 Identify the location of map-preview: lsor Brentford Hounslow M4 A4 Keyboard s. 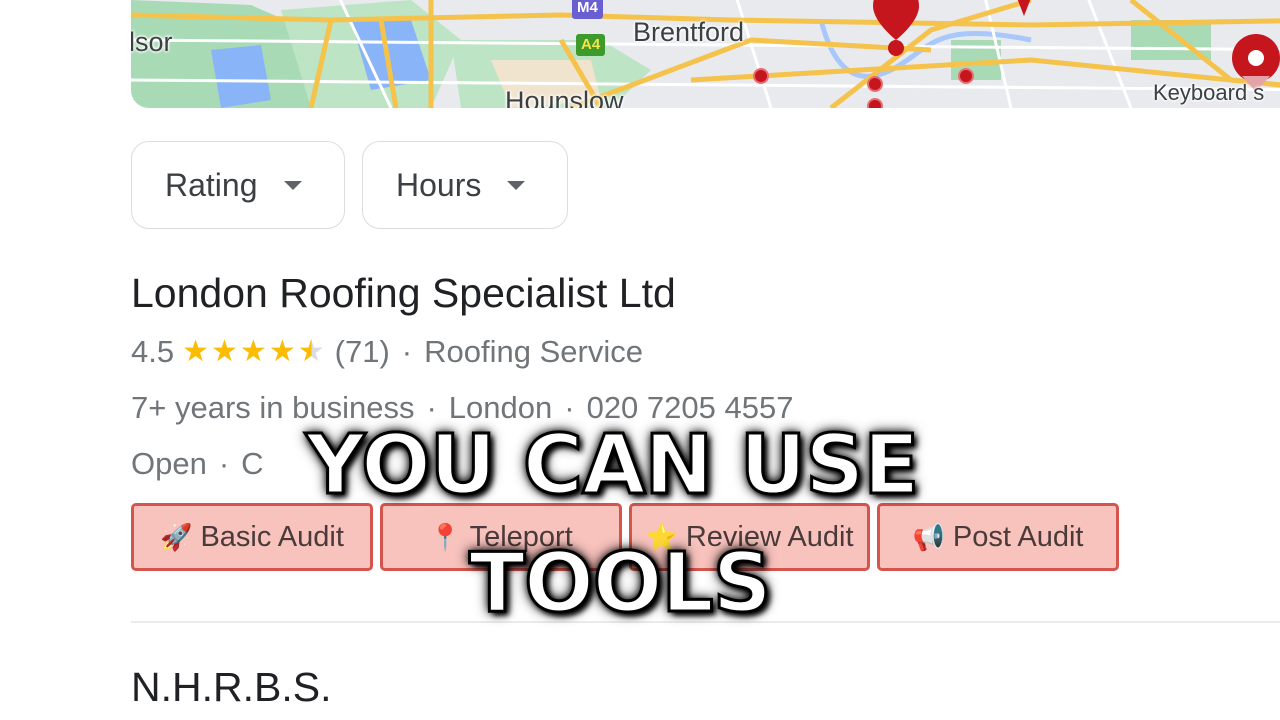
(705, 54).